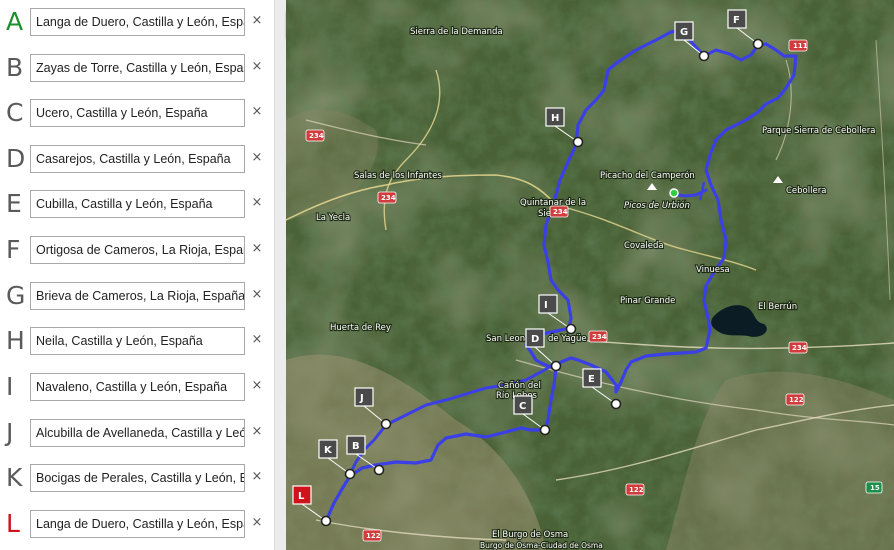  Describe the element at coordinates (14, 203) in the screenshot. I see `waypoint-letter: E` at that location.